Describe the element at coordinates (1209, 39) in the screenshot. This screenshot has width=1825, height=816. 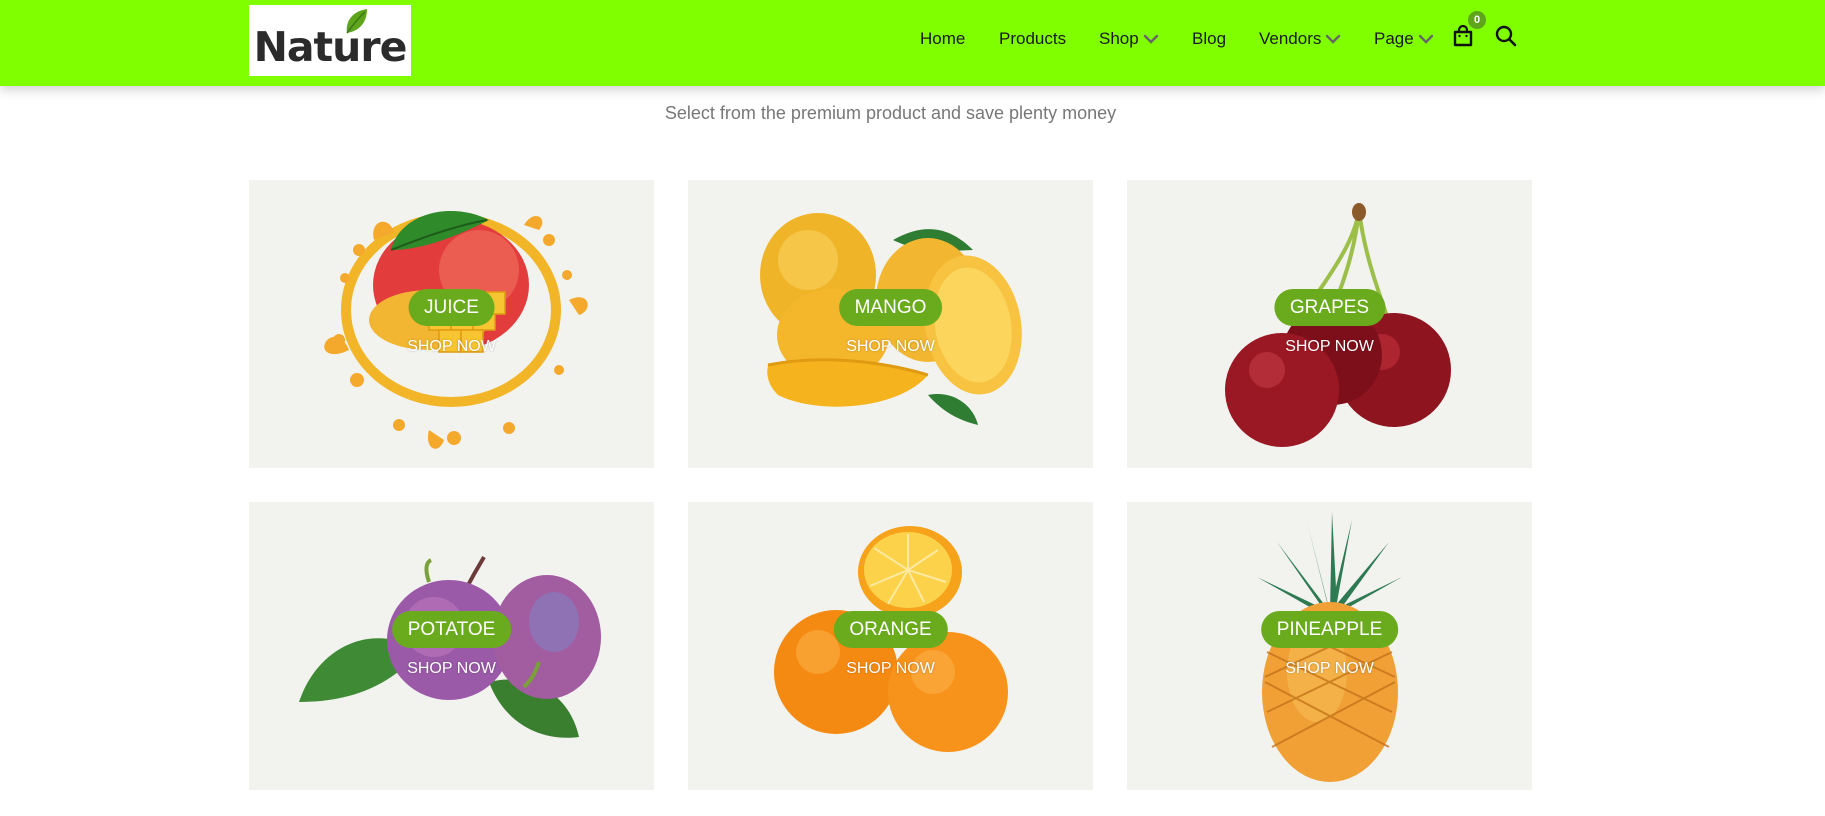
I see `nav-blog: Blog` at that location.